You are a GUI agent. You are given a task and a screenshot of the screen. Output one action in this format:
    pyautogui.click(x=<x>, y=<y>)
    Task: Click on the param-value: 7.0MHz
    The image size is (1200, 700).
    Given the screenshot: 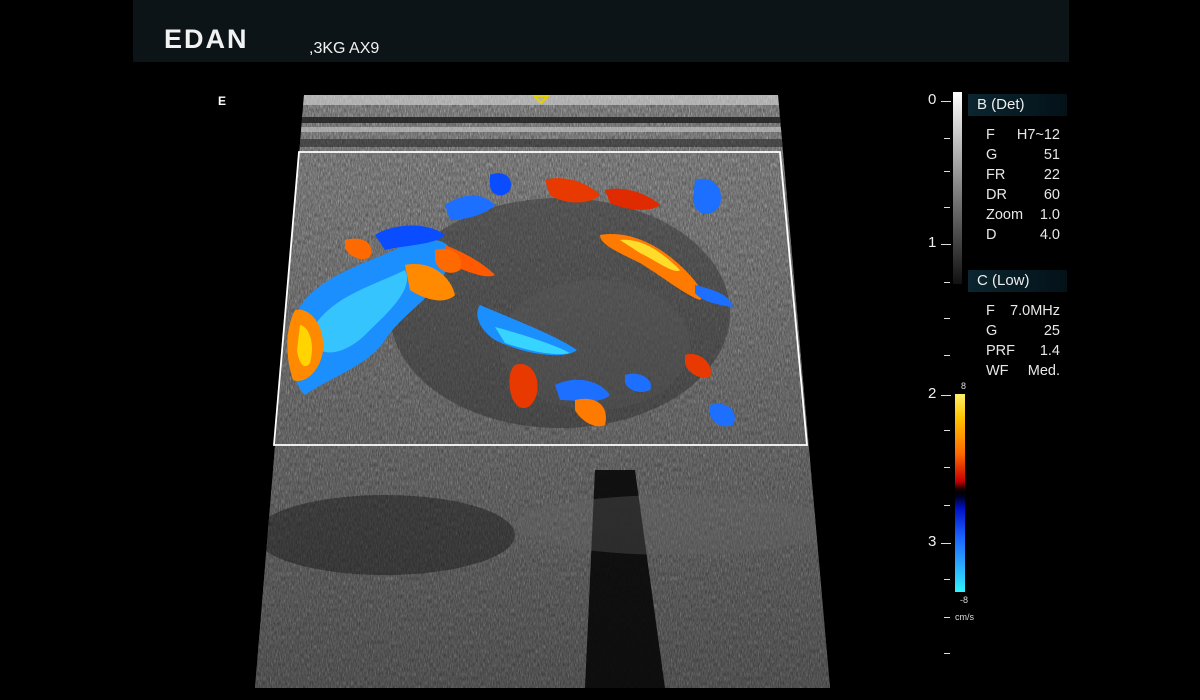 What is the action you would take?
    pyautogui.click(x=1035, y=311)
    